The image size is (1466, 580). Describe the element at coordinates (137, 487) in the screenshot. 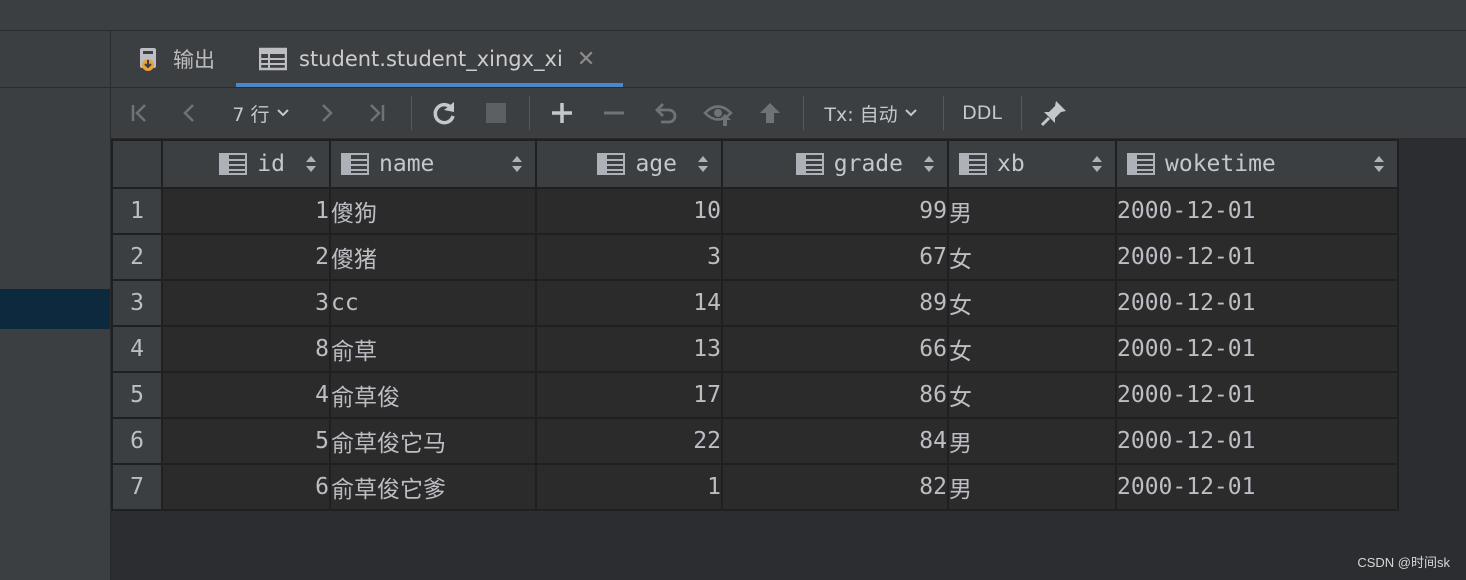

I see `row-number: 7` at that location.